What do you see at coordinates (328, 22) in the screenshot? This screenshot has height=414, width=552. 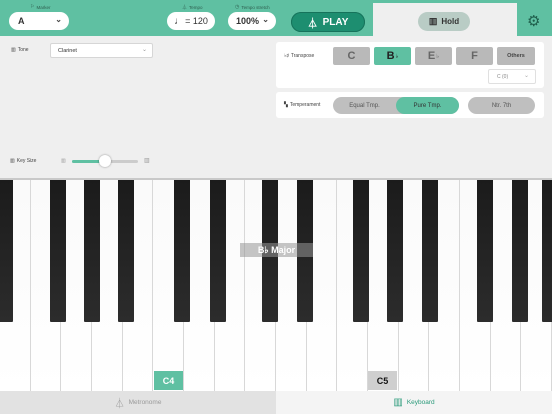 I see `play-button: ⏃ PLAY` at bounding box center [328, 22].